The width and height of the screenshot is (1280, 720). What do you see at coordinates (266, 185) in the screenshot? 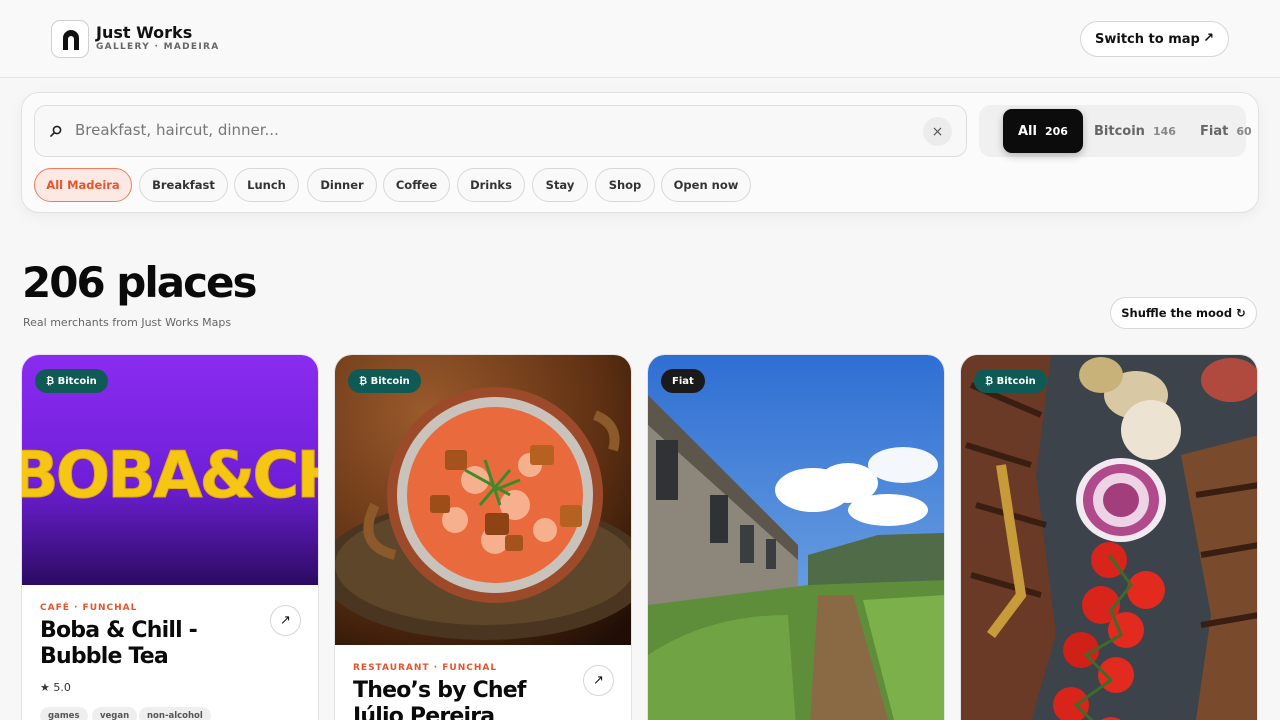
I see `chip-lunch: Lunch` at bounding box center [266, 185].